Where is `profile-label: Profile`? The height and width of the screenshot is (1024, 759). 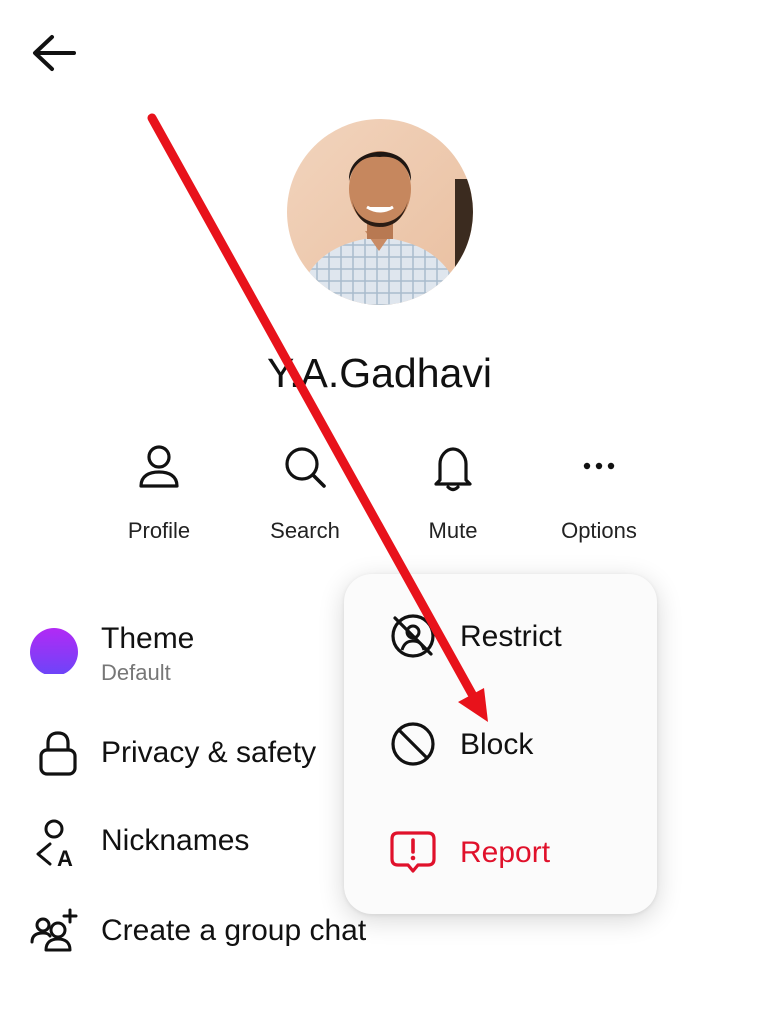 profile-label: Profile is located at coordinates (159, 530).